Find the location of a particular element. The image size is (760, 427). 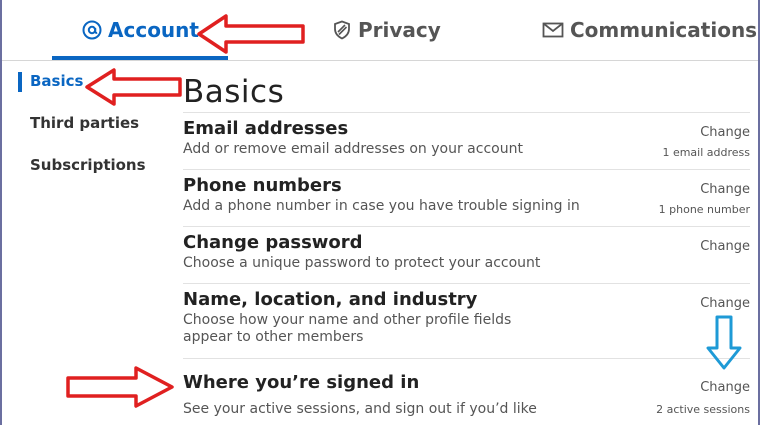

row-meta: 1 email address is located at coordinates (706, 152).